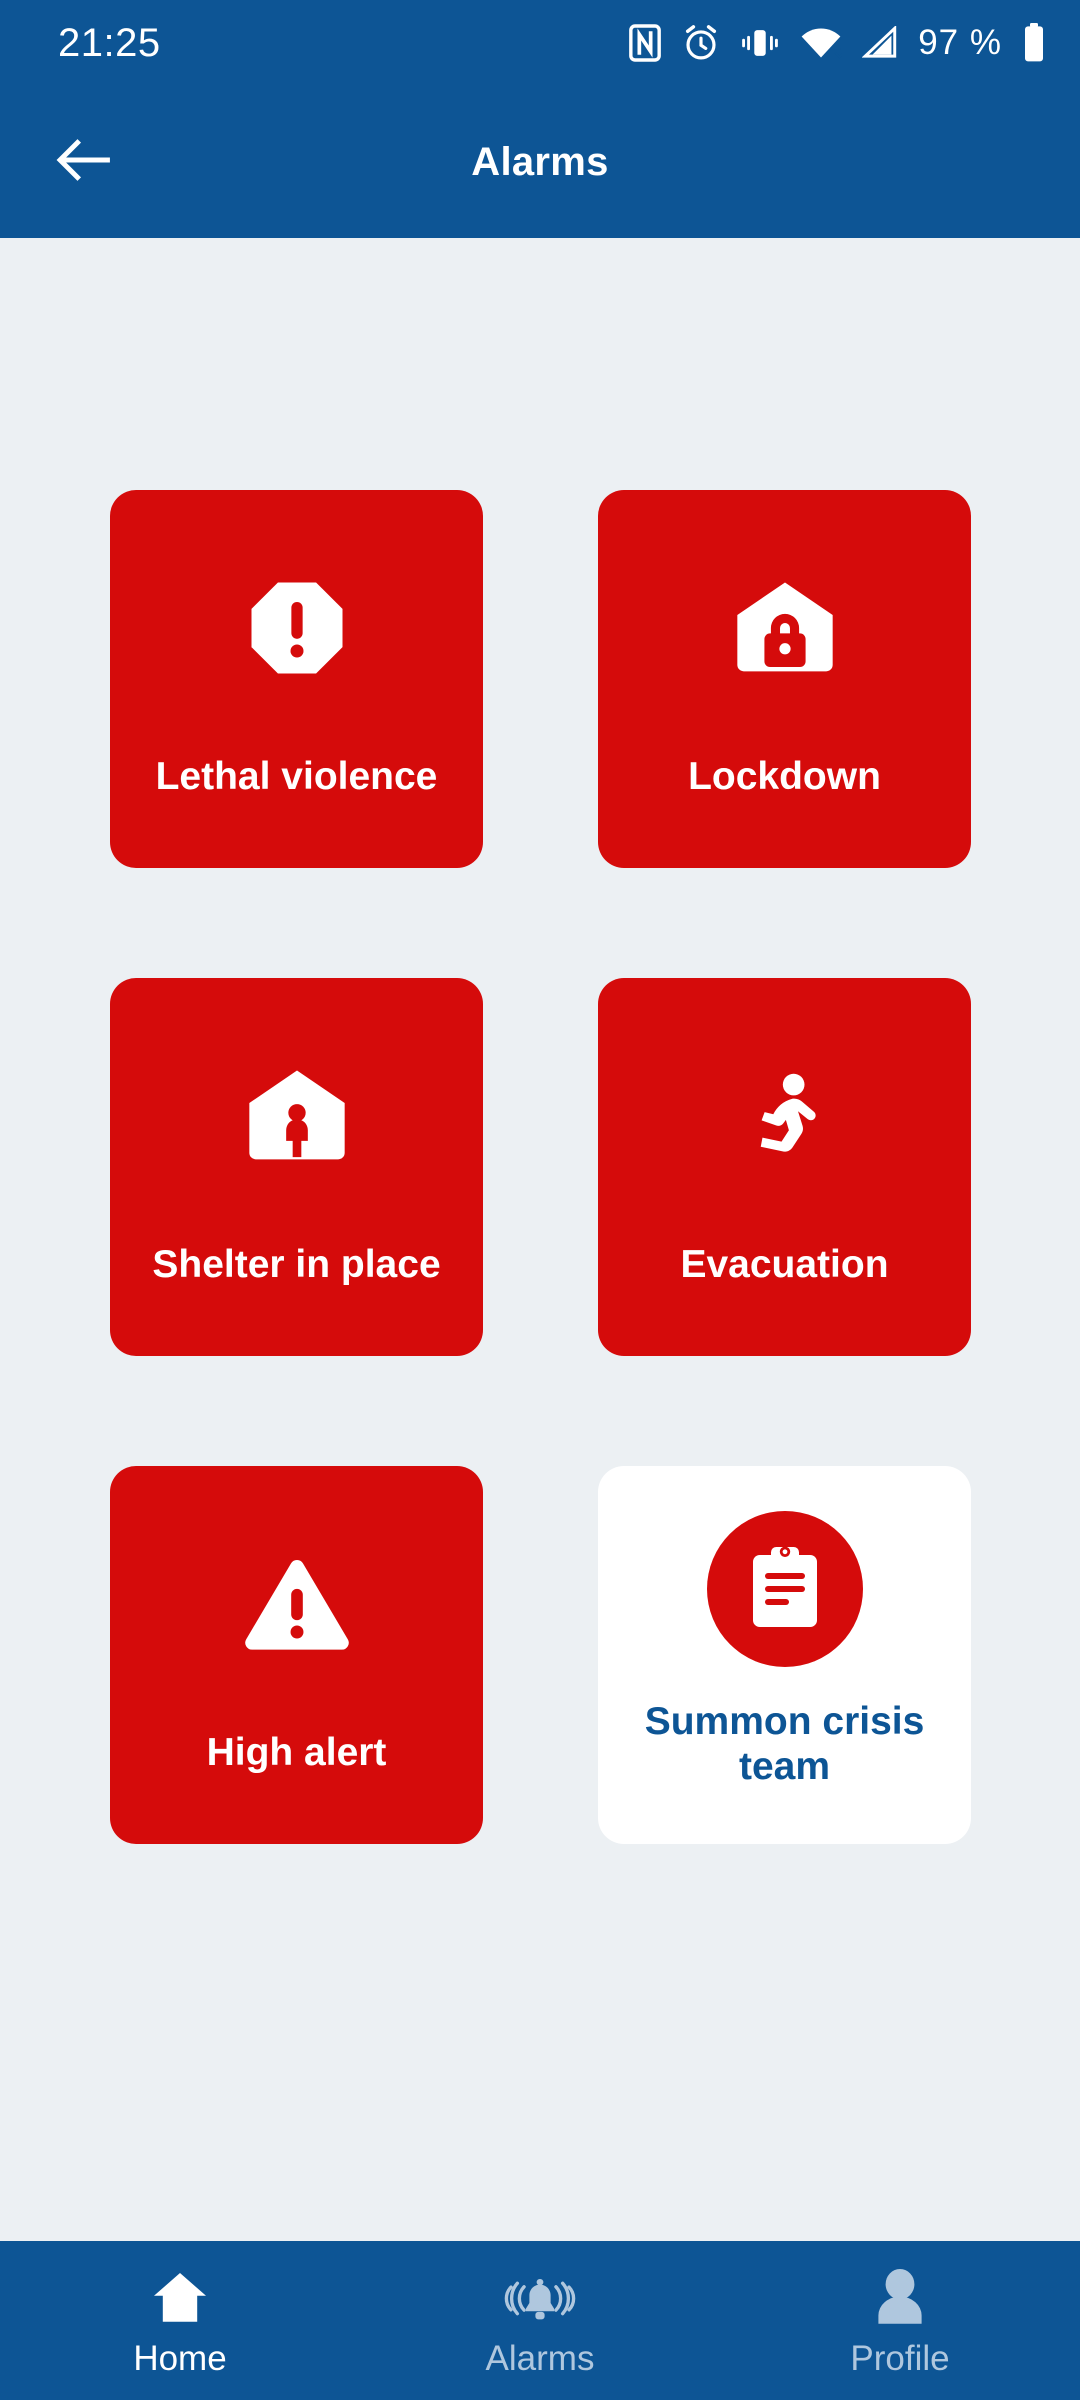 This screenshot has width=1080, height=2400. What do you see at coordinates (821, 43) in the screenshot?
I see `wifi-icon` at bounding box center [821, 43].